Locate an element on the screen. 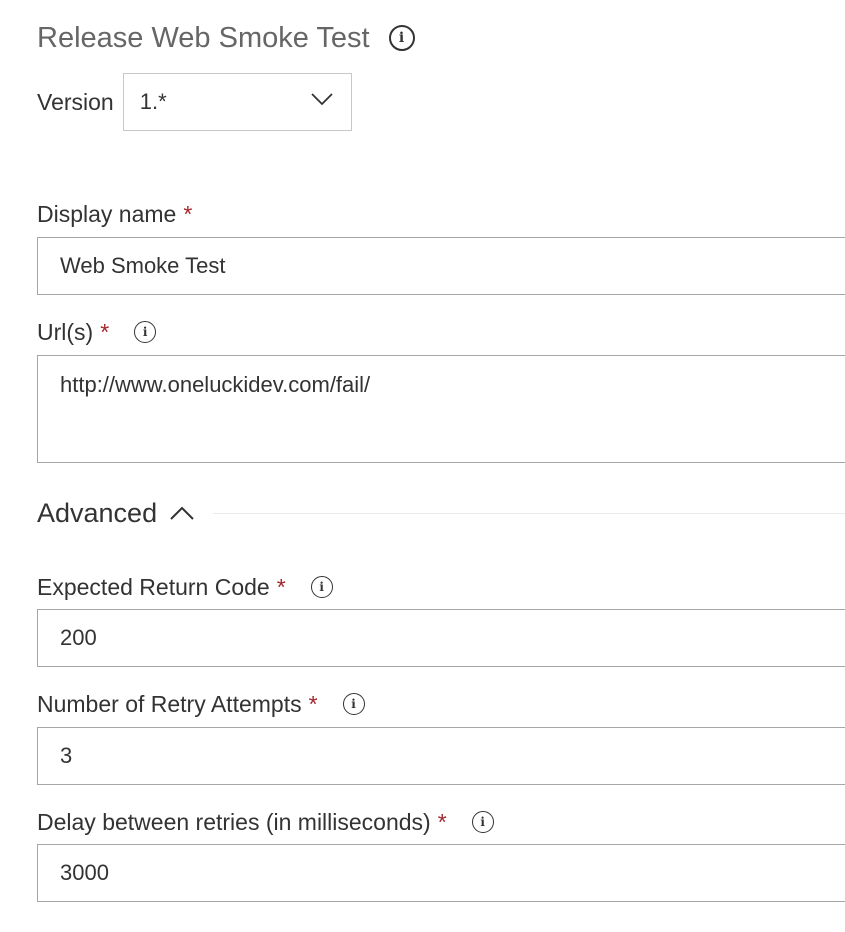 Image resolution: width=845 pixels, height=932 pixels. retry-delay-value: 3000 is located at coordinates (84, 872).